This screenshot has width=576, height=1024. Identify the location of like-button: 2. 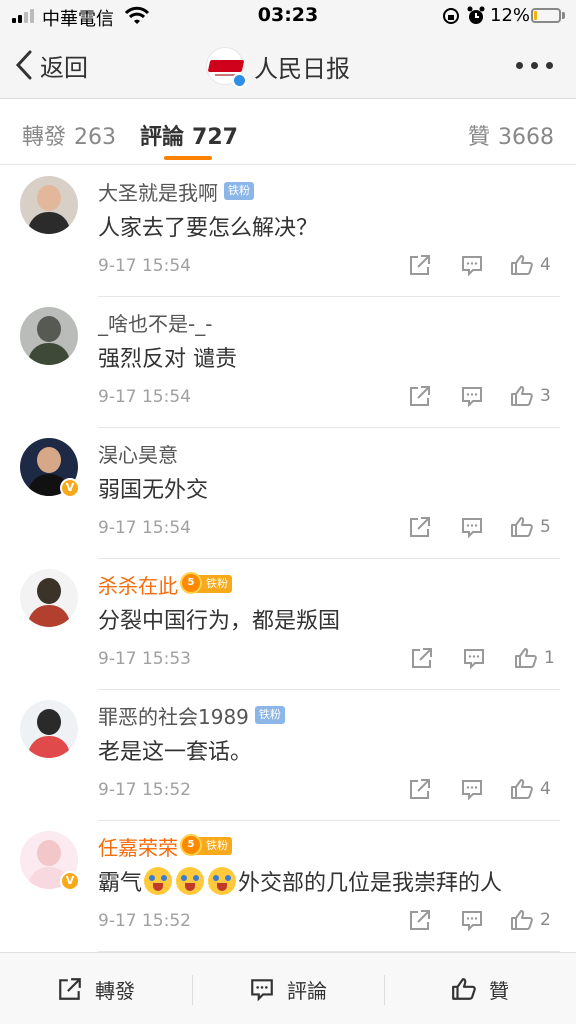
(530, 920).